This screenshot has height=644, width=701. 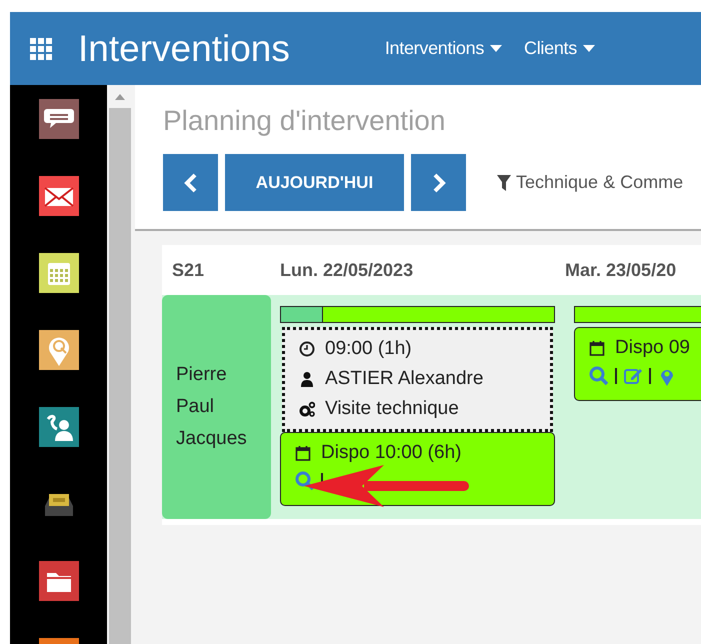 What do you see at coordinates (58, 427) in the screenshot?
I see `contact-icon` at bounding box center [58, 427].